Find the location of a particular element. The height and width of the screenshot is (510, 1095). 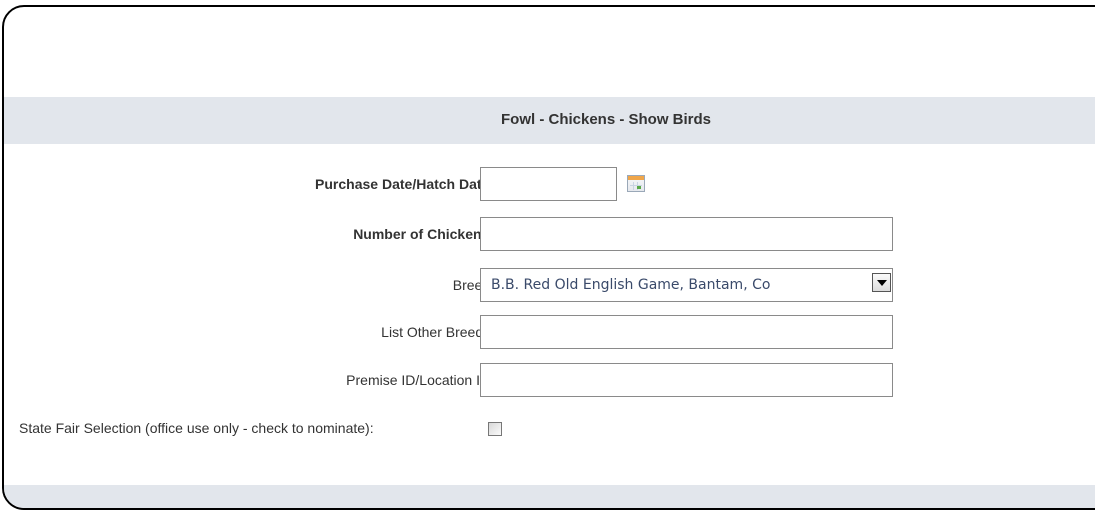

breed-select: B.B. Red Old English Game, Bantam, Co is located at coordinates (686, 285).